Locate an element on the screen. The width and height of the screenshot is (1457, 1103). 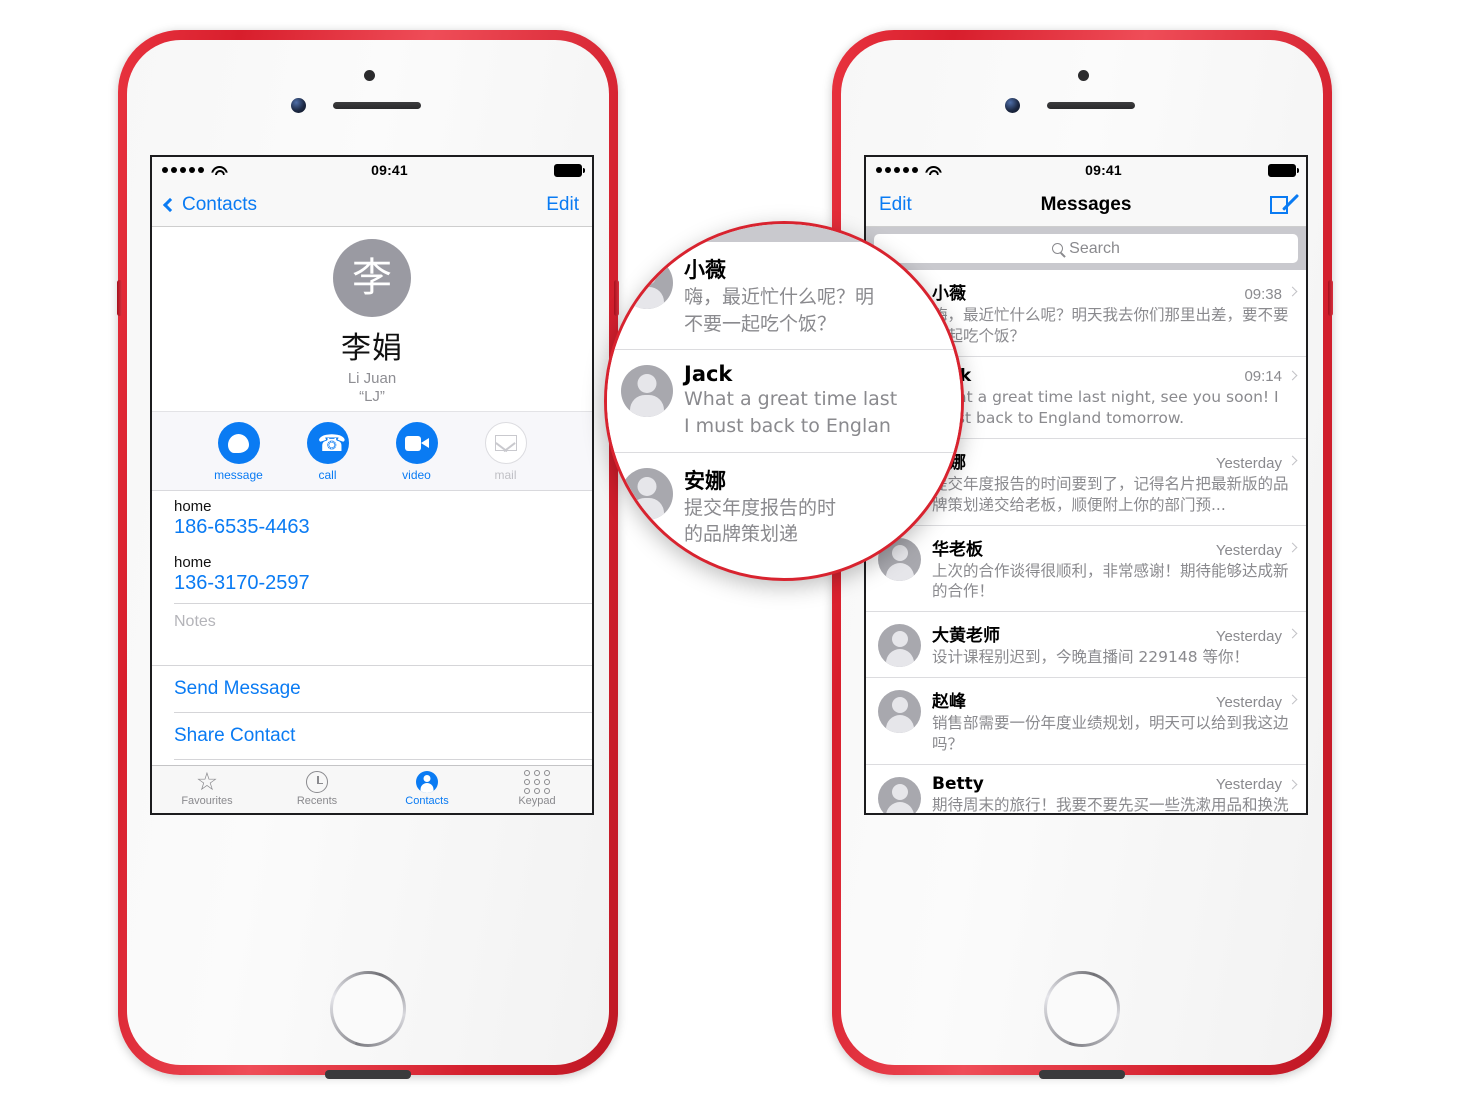
page-title: Messages is located at coordinates (1086, 204).